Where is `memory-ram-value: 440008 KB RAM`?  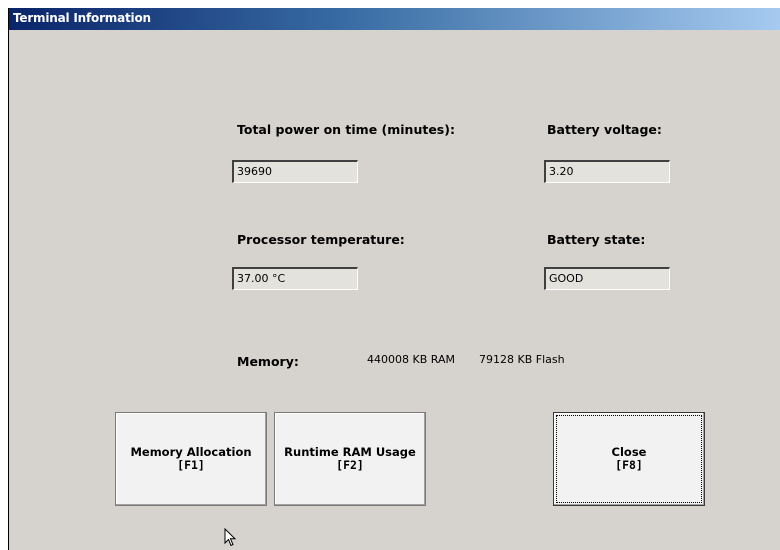 memory-ram-value: 440008 KB RAM is located at coordinates (411, 359).